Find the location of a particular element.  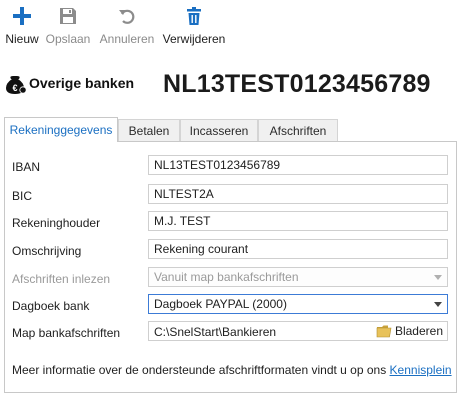

folder-path-value: C:\SnelStart\Bankieren is located at coordinates (215, 332).